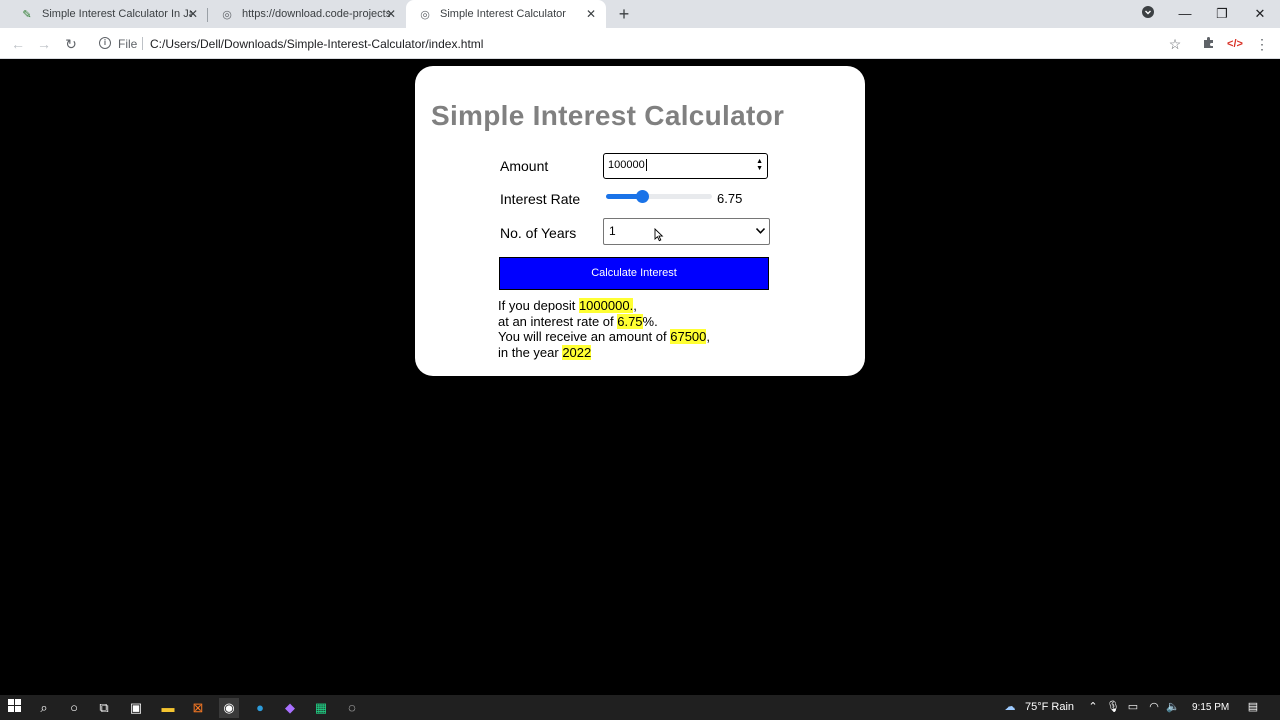 The image size is (1280, 720). I want to click on rate-value: 6.75, so click(730, 198).